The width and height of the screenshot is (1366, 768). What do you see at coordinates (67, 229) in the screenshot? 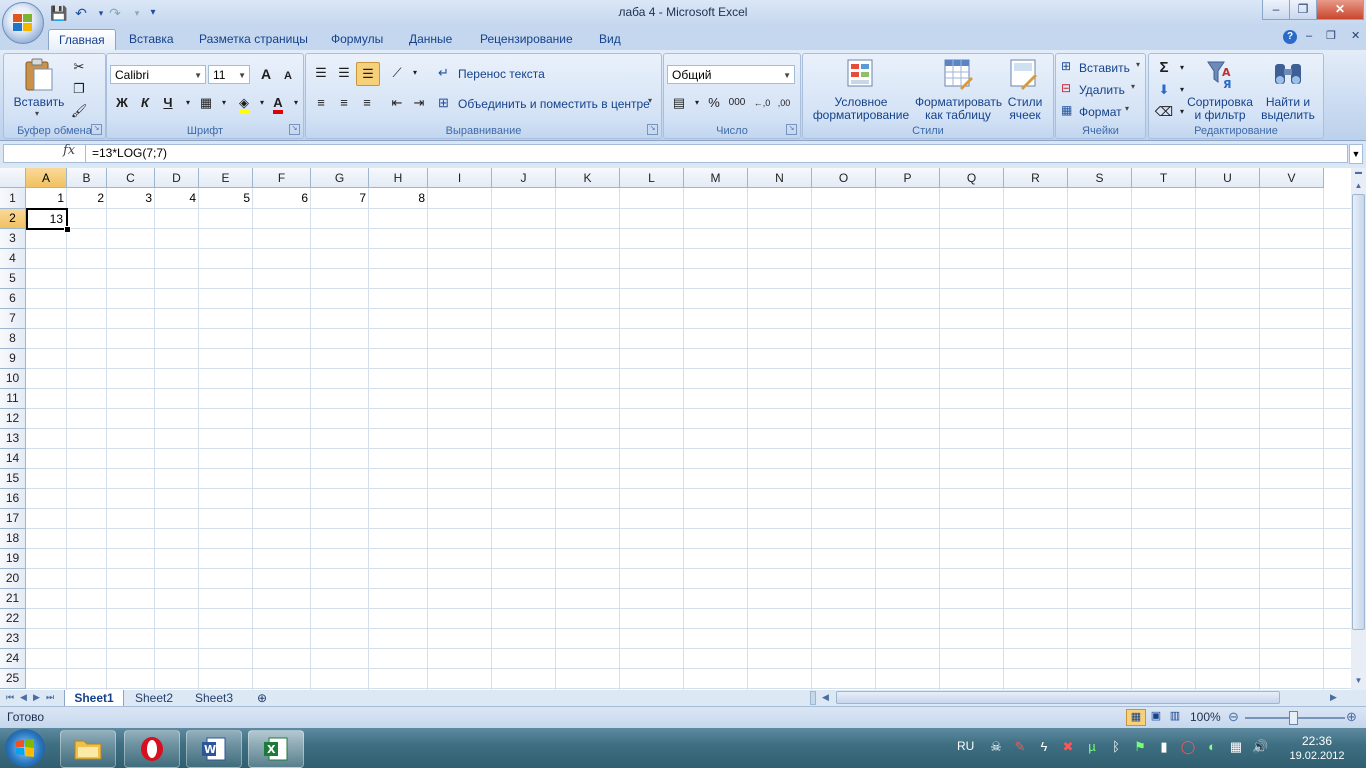
I see `fill-handle` at bounding box center [67, 229].